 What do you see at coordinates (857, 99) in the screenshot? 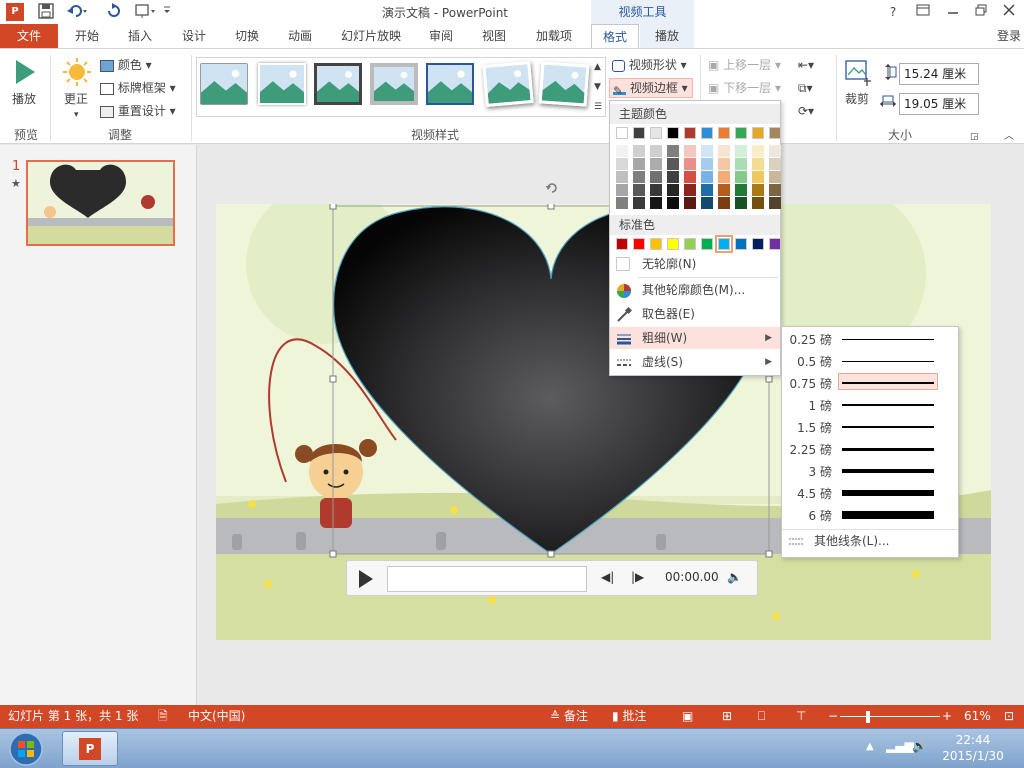
I see `crop-button: 裁剪` at bounding box center [857, 99].